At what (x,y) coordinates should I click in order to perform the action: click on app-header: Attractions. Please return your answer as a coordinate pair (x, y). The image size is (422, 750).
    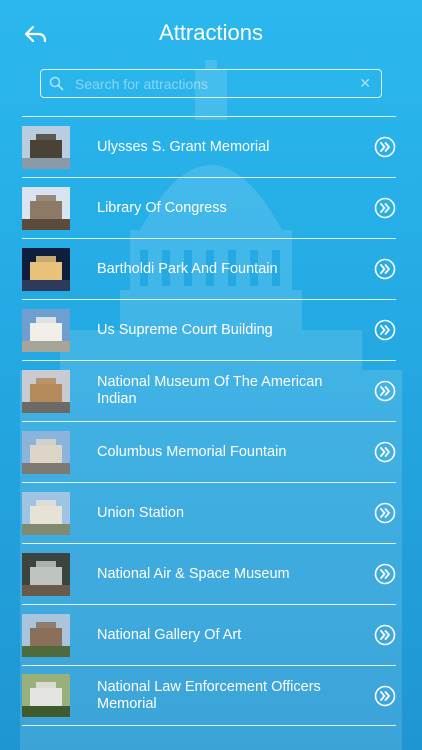
    Looking at the image, I should click on (211, 33).